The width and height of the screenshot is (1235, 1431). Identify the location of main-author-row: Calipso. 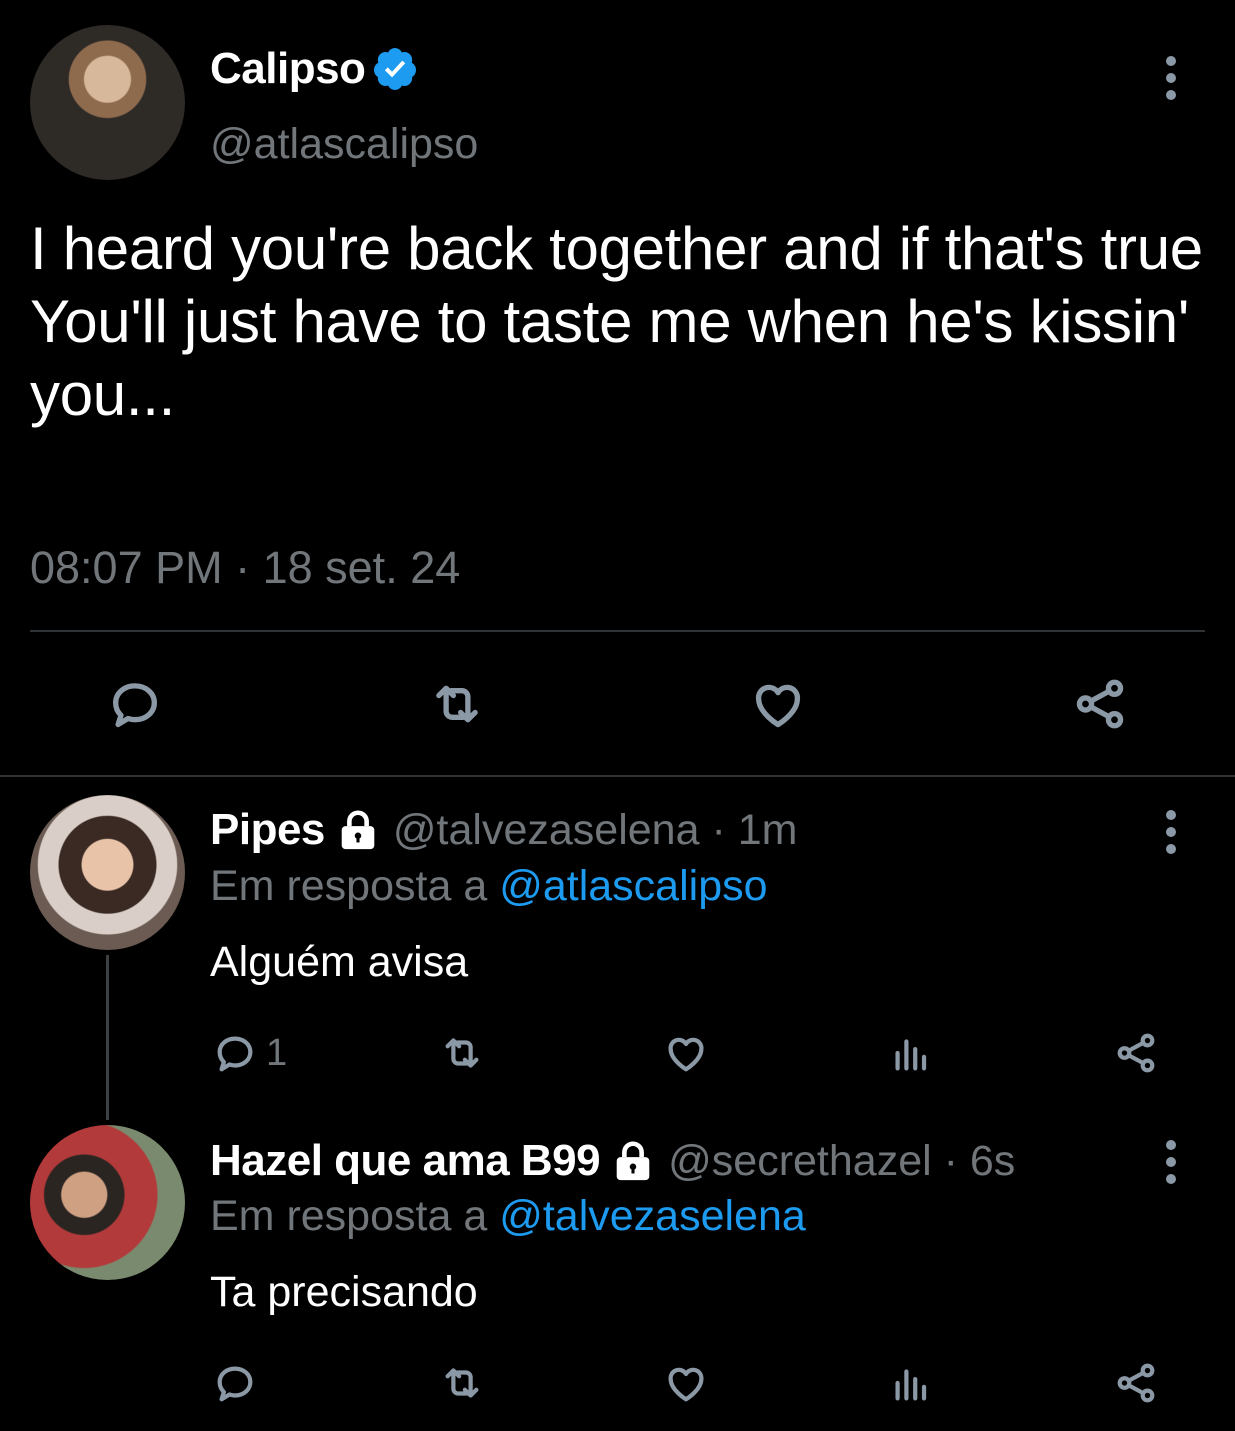
(314, 69).